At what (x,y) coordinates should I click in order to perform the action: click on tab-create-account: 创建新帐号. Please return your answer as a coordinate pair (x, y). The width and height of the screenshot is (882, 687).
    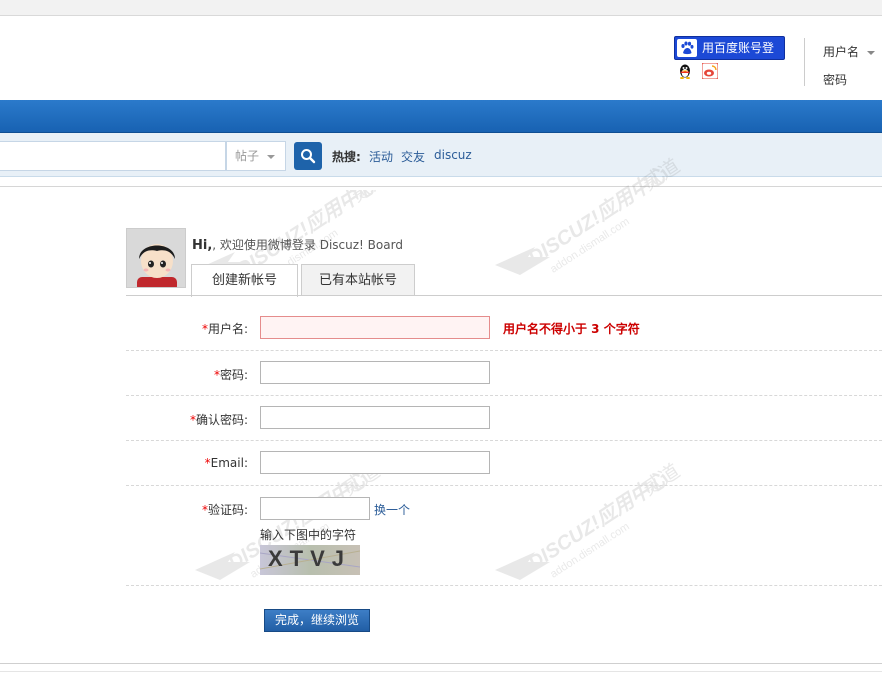
    Looking at the image, I should click on (244, 280).